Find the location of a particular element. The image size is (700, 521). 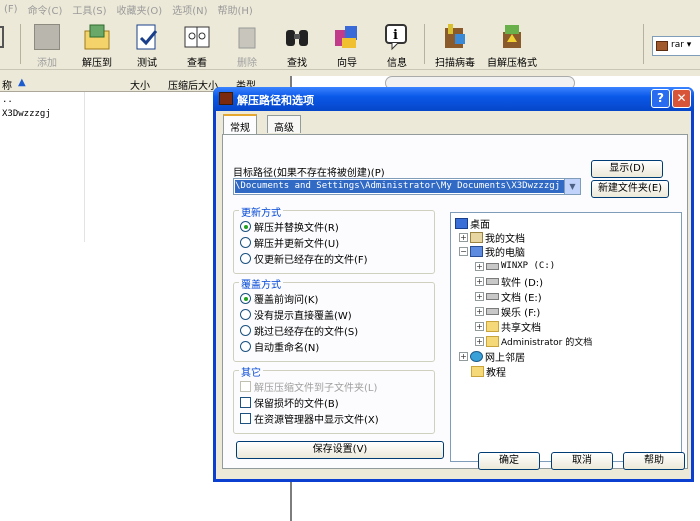

tree-item-tutorial: 教程 is located at coordinates (488, 371).